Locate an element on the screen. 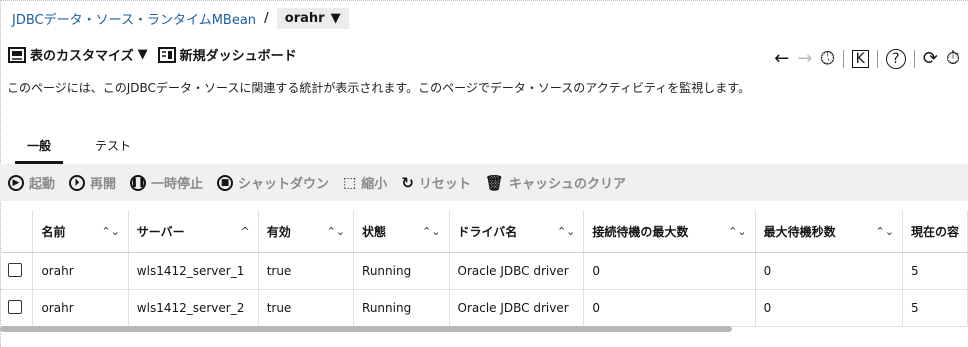  suspend-button: ❚❚ 一時停止 is located at coordinates (166, 182).